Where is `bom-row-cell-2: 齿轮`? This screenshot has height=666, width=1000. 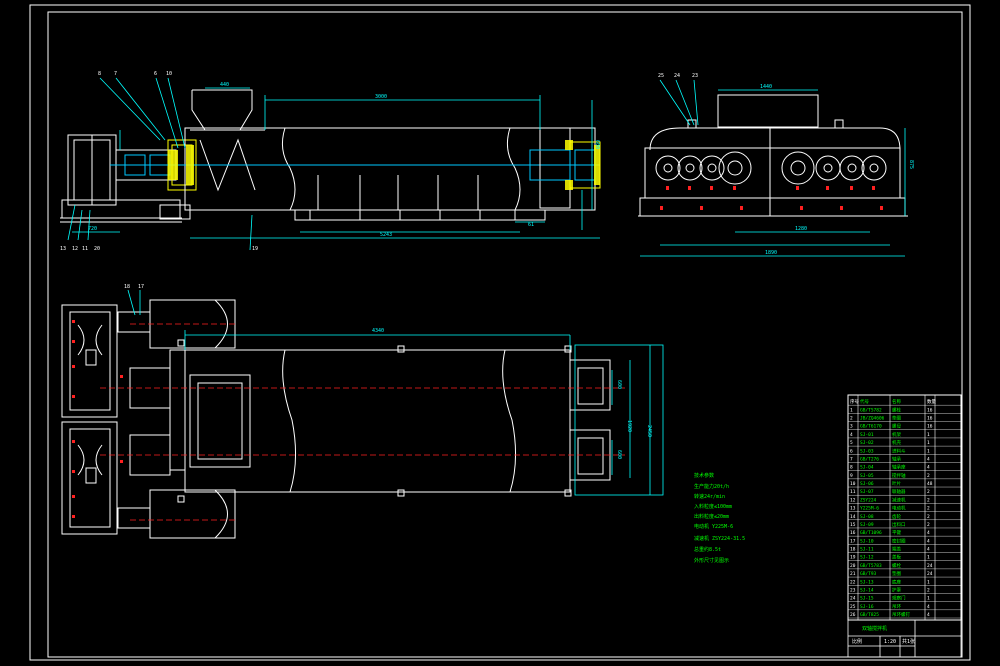 bom-row-cell-2: 齿轮 is located at coordinates (896, 516).